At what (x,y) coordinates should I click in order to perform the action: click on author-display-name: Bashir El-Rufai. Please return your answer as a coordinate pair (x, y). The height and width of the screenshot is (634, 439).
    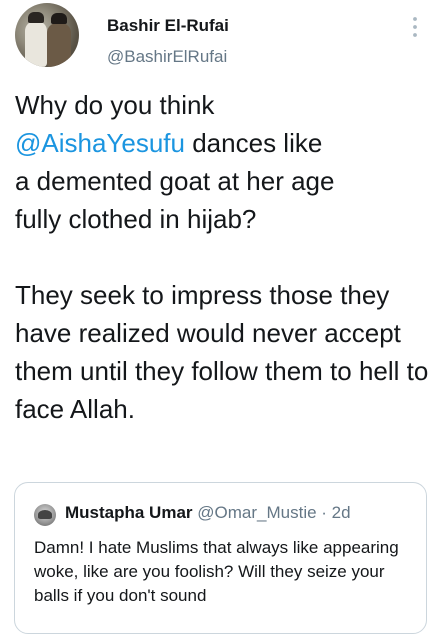
    Looking at the image, I should click on (168, 26).